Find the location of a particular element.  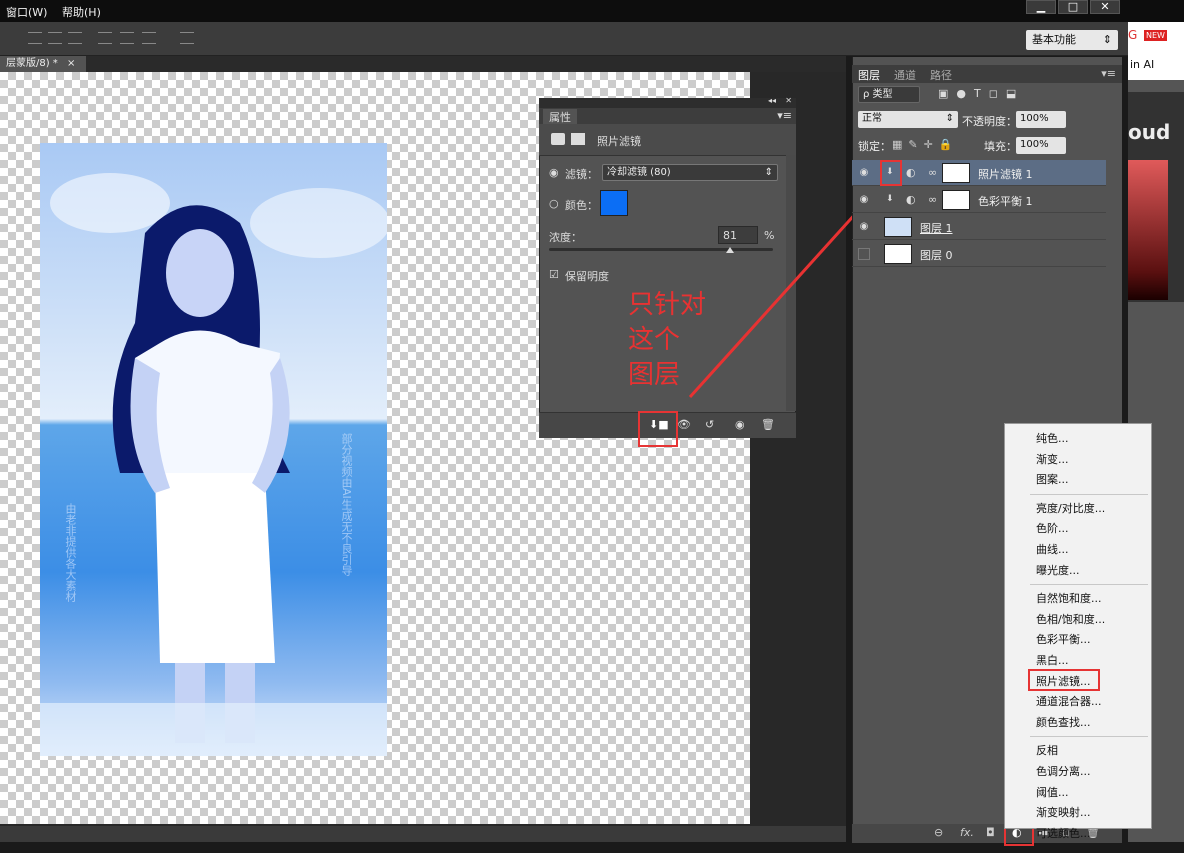

close-tab-icon: × is located at coordinates (71, 63).